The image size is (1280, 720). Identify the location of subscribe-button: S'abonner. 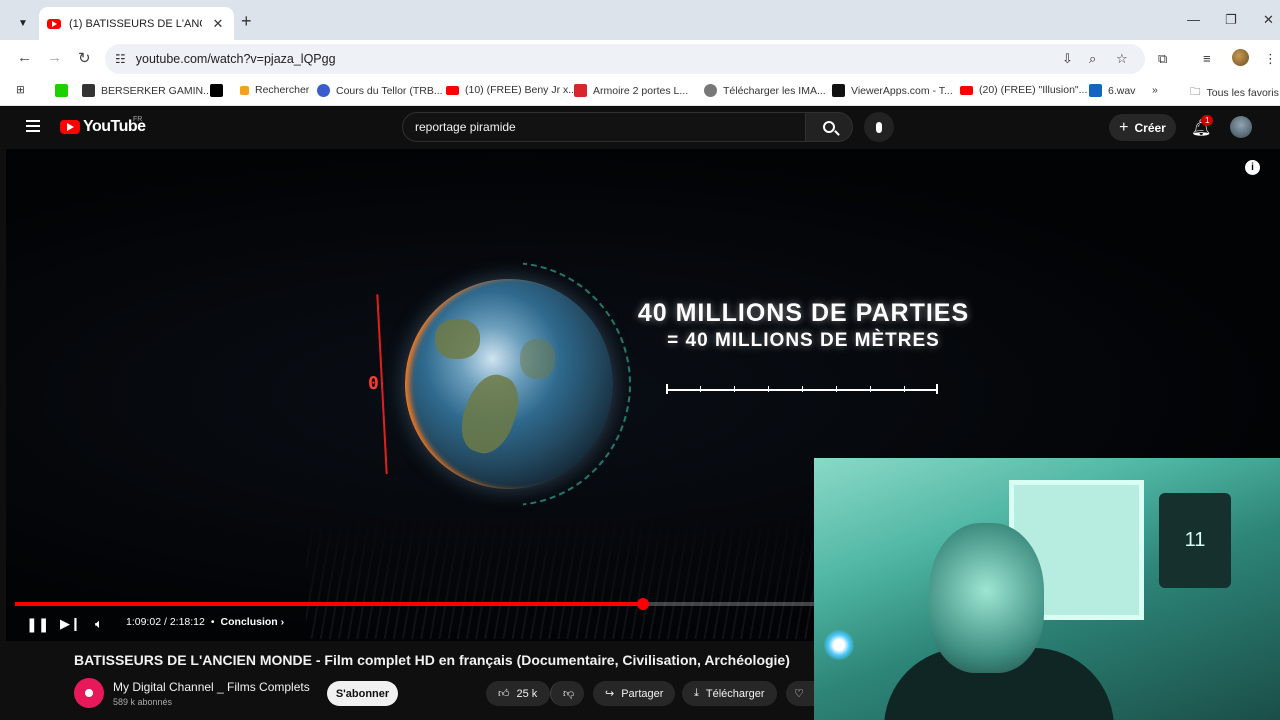
(362, 693).